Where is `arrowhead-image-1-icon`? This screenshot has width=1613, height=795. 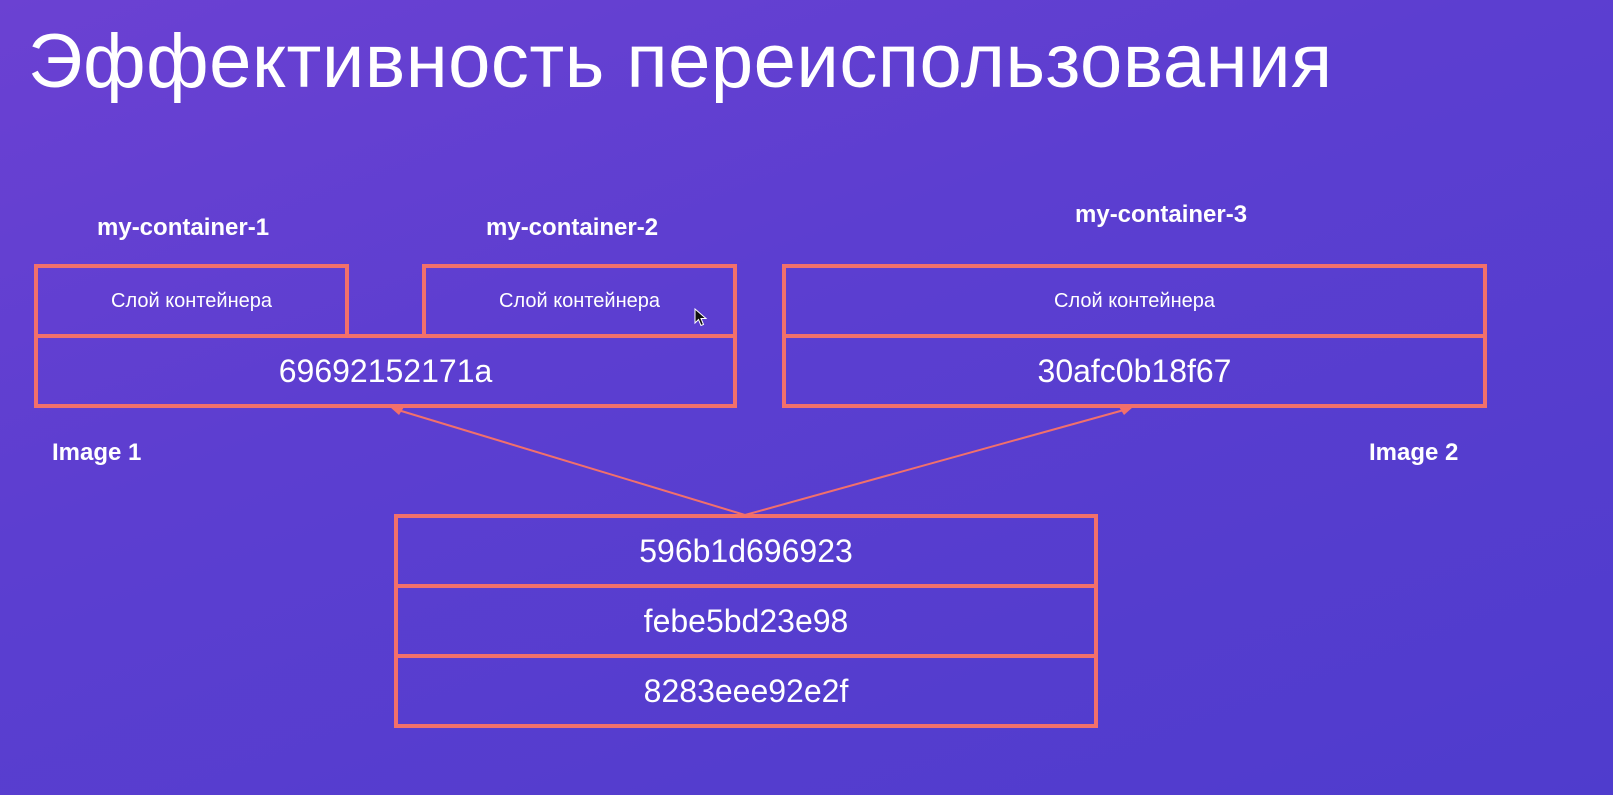 arrowhead-image-1-icon is located at coordinates (397, 411).